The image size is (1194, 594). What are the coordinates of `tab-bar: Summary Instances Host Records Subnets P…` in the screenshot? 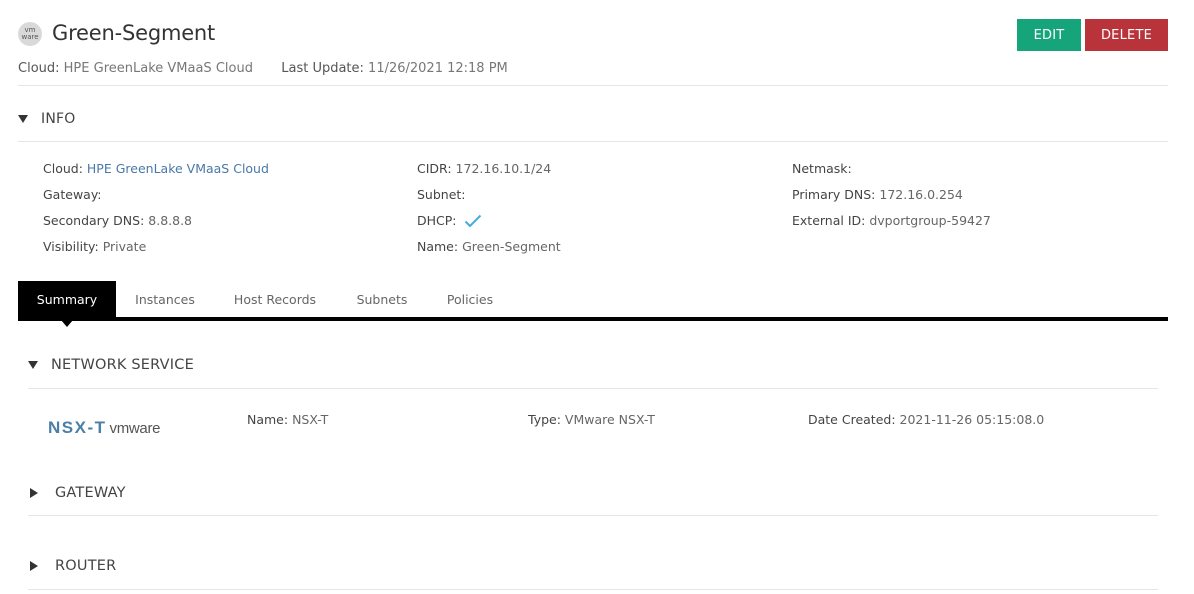 It's located at (593, 304).